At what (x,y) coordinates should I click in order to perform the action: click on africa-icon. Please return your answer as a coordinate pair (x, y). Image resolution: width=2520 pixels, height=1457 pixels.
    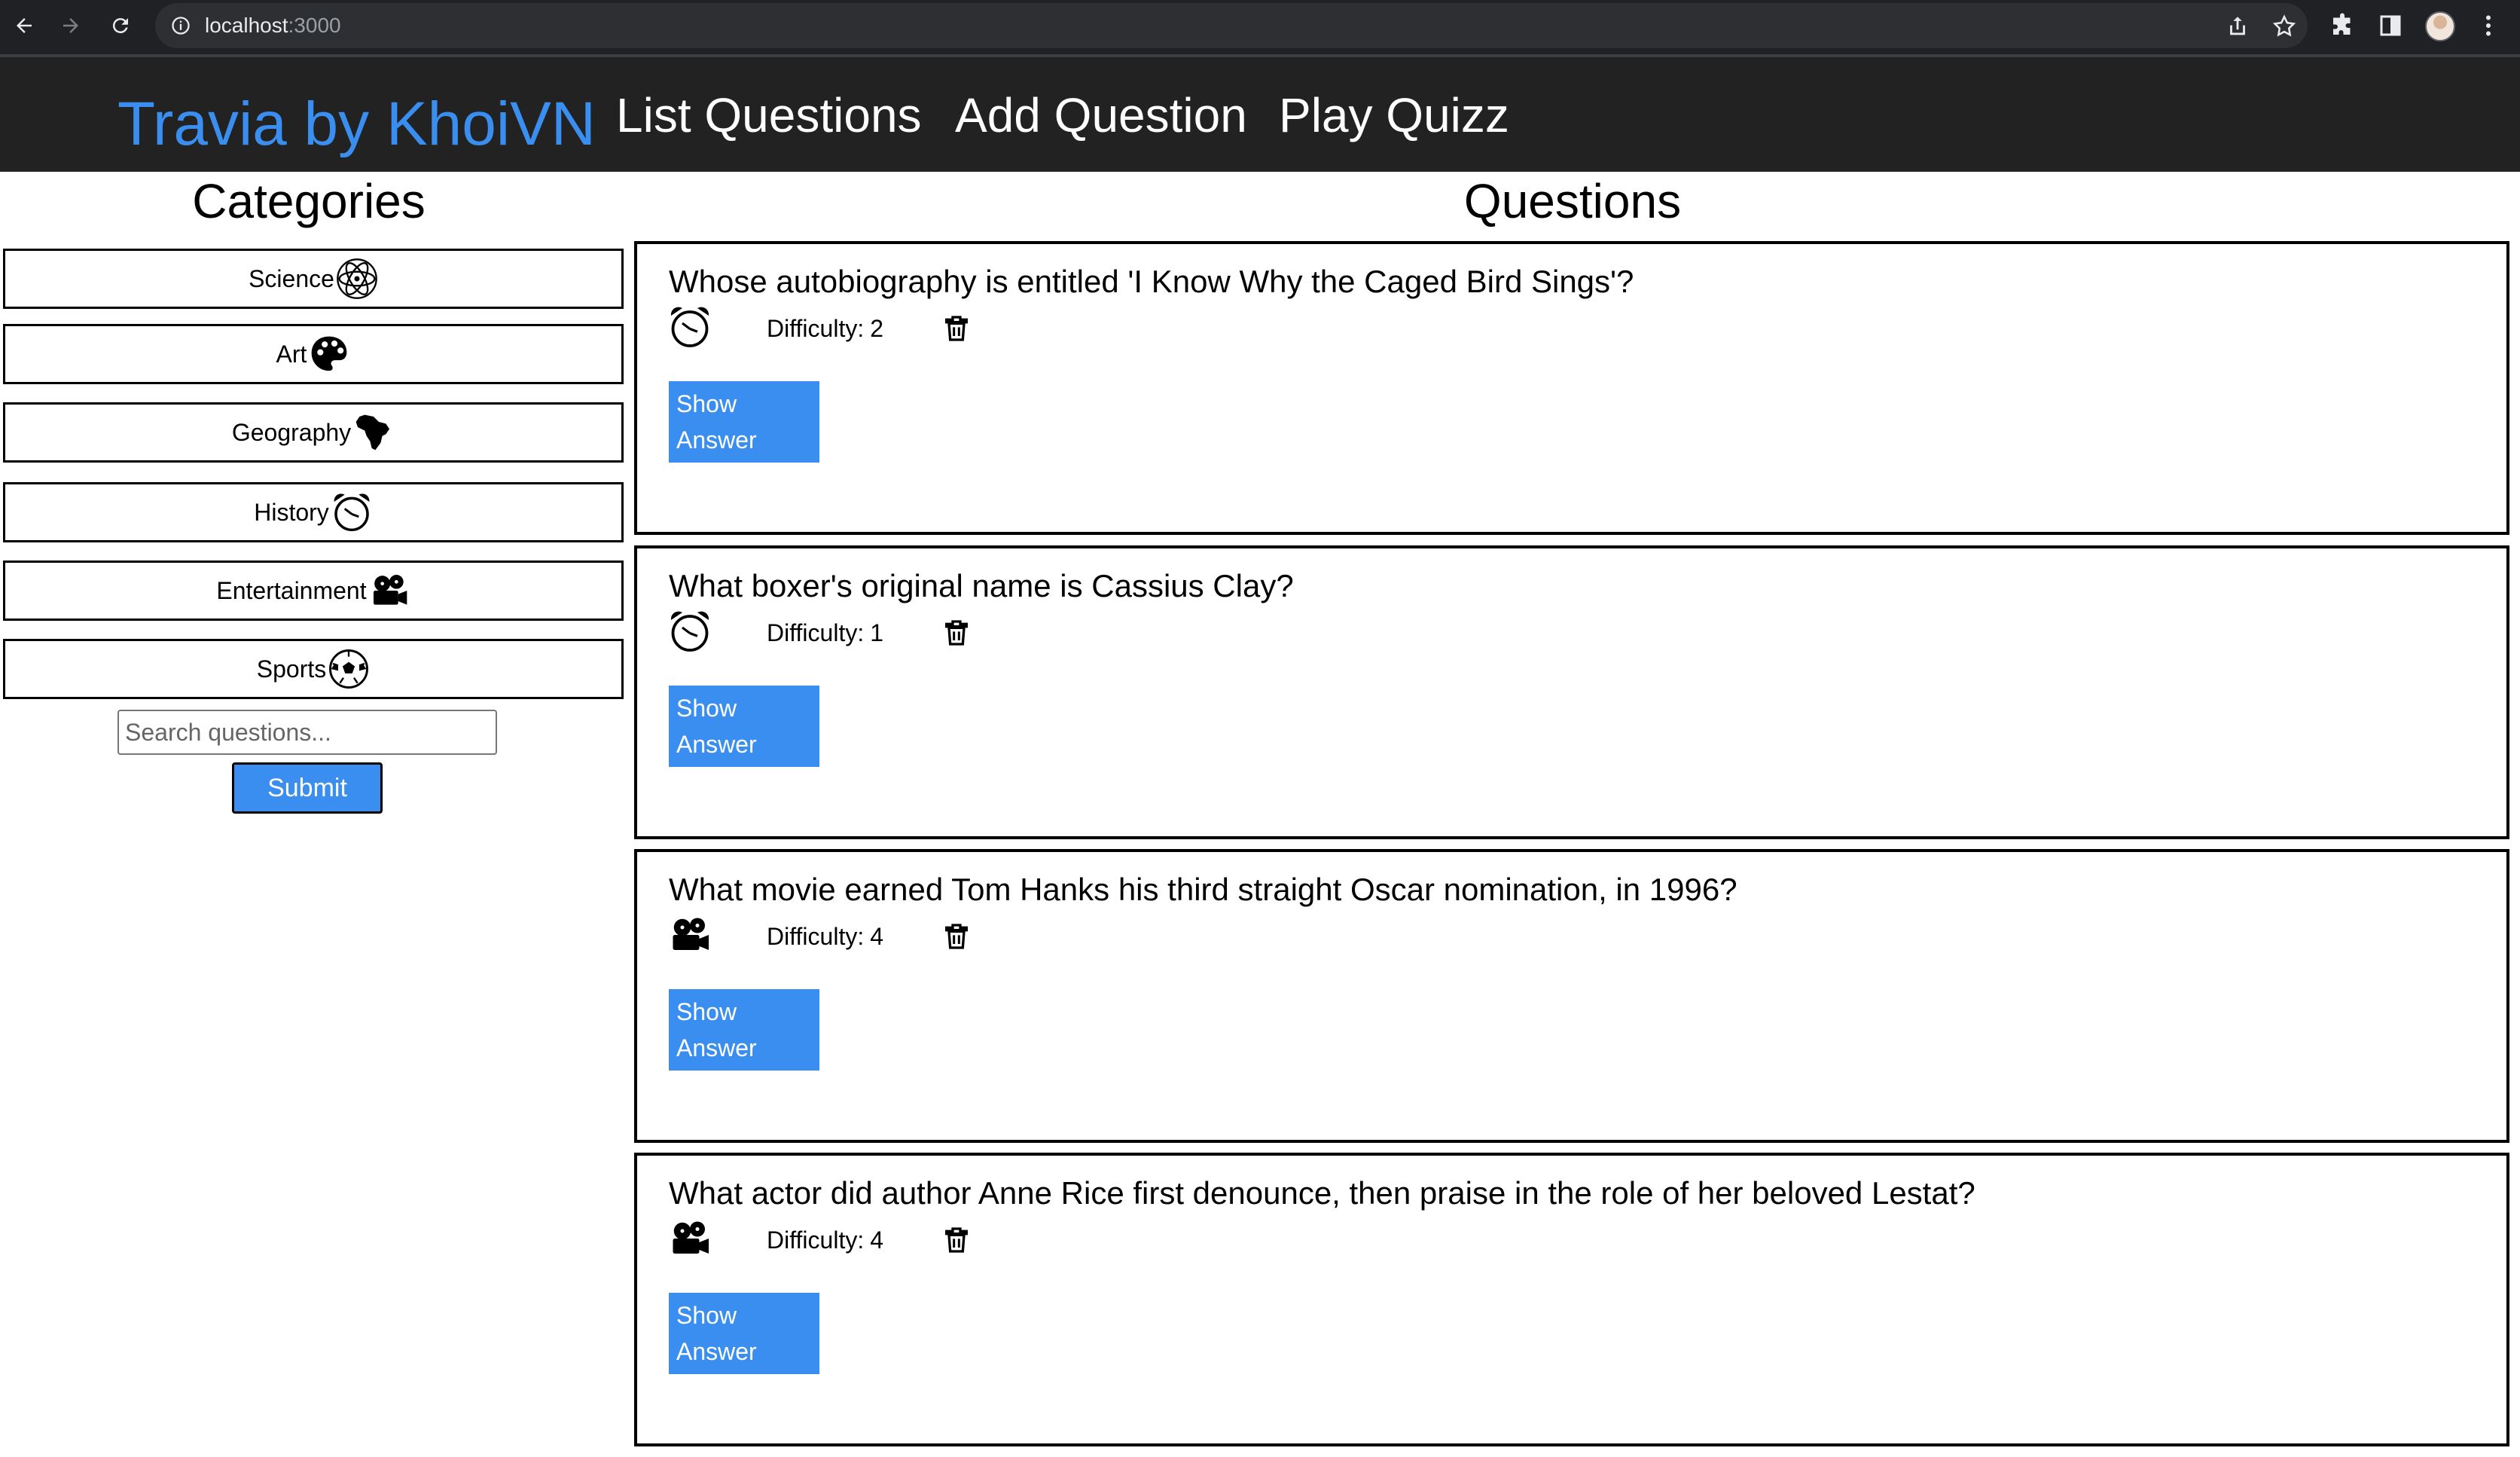
    Looking at the image, I should click on (372, 433).